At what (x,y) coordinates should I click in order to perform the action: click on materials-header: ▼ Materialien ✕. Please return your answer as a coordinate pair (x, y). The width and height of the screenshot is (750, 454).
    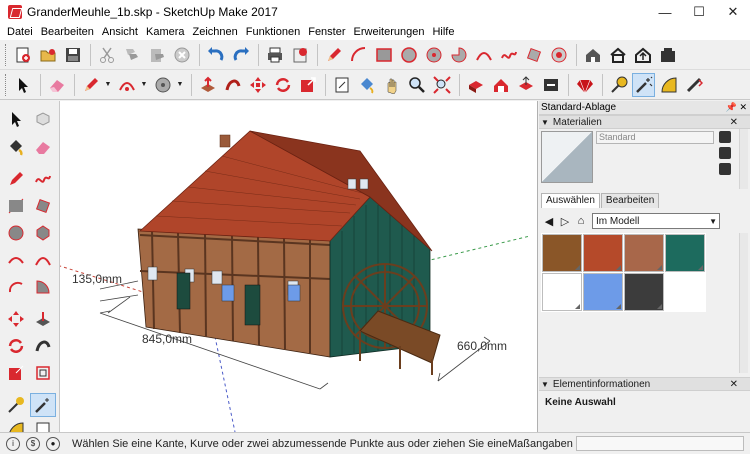
    Looking at the image, I should click on (644, 122).